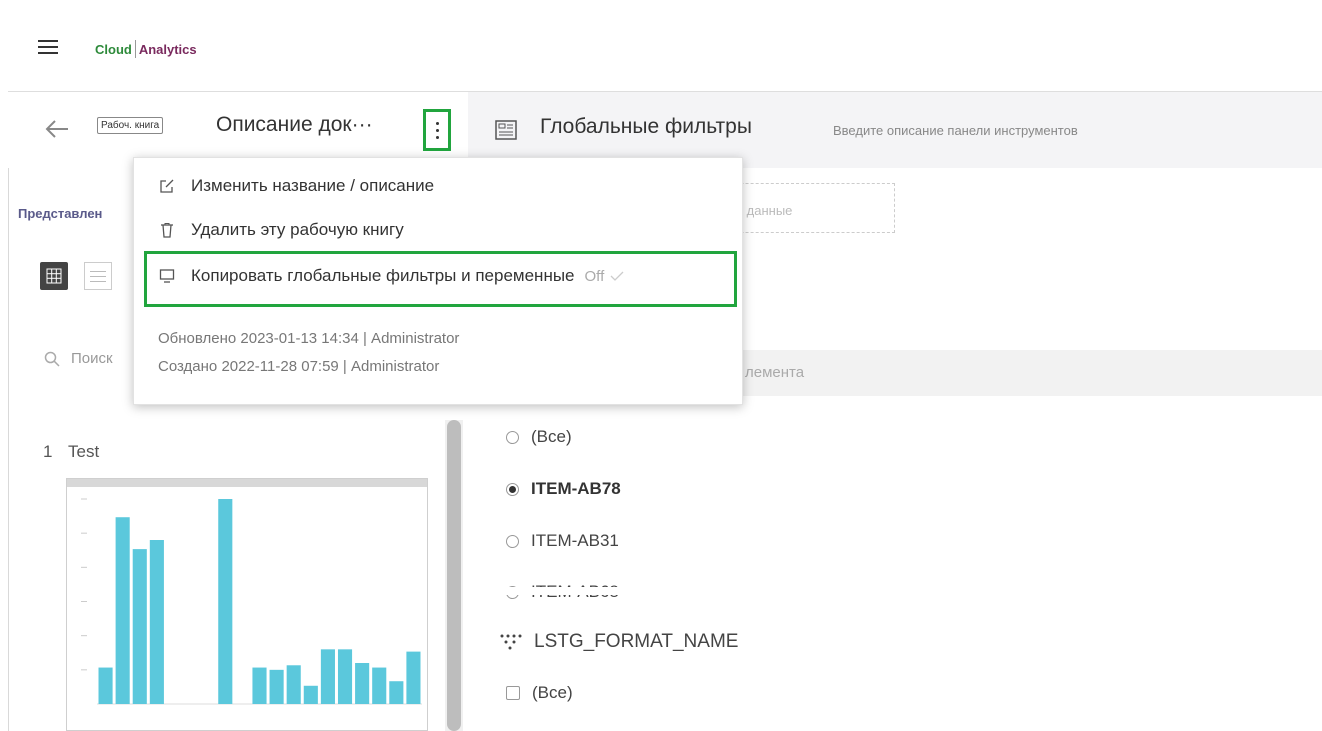 The width and height of the screenshot is (1322, 731). Describe the element at coordinates (646, 127) in the screenshot. I see `panel-title: Глобальные фильтры` at that location.